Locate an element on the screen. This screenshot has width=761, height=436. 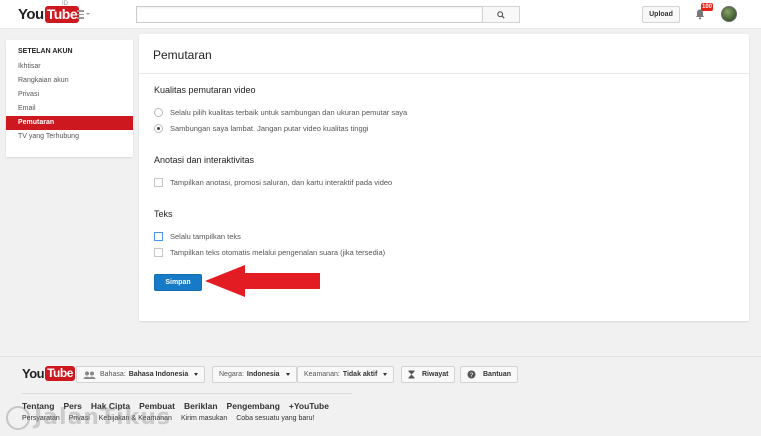
footer-link-developers: Pengembang is located at coordinates (253, 406).